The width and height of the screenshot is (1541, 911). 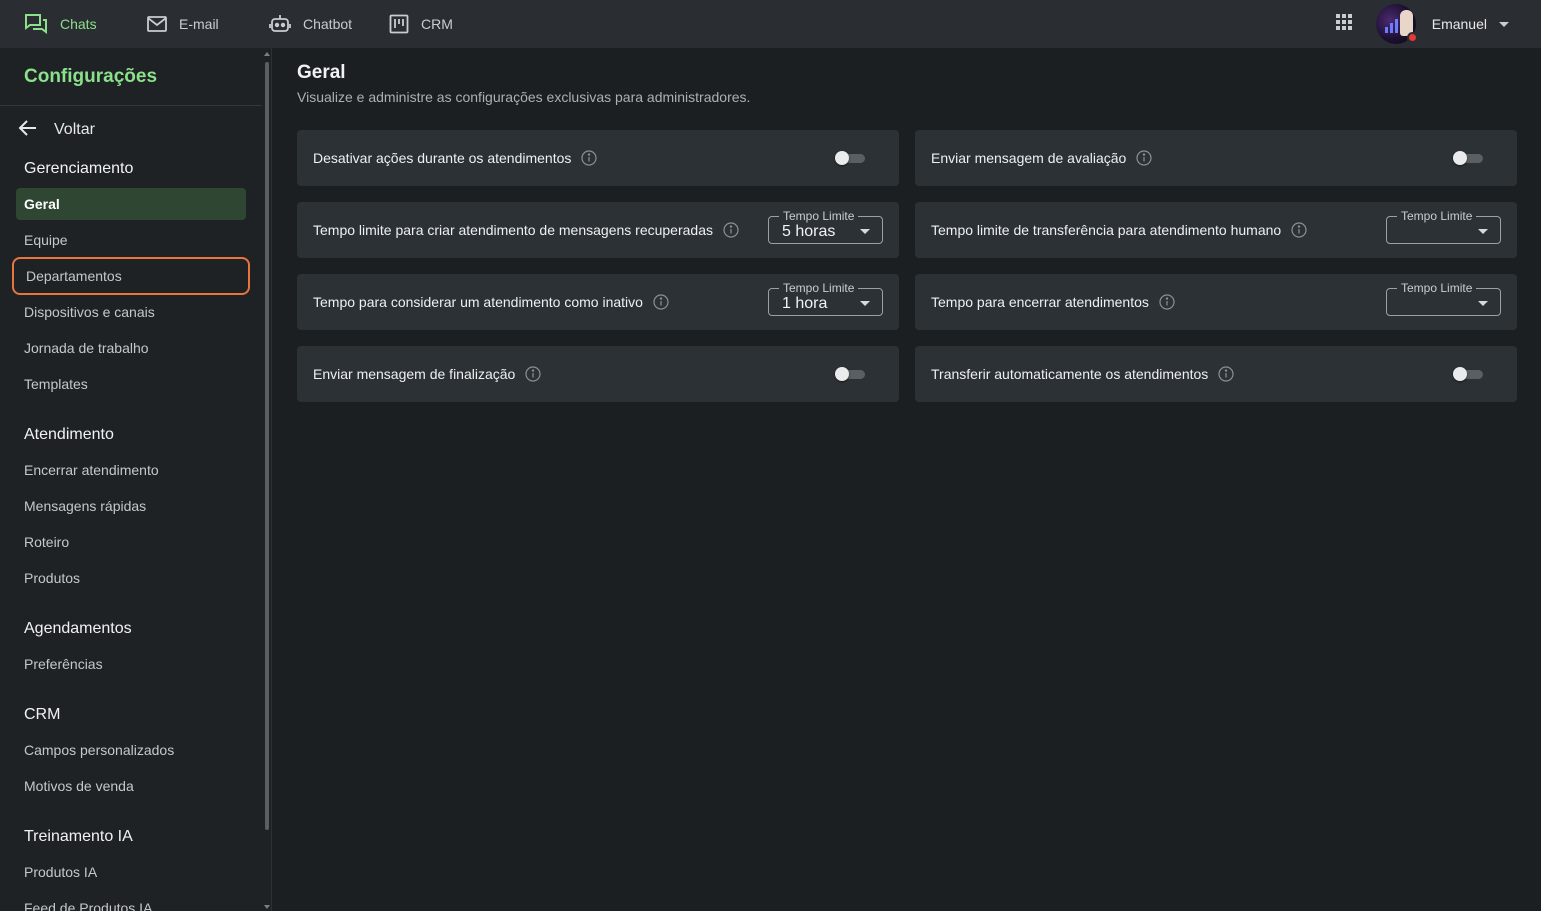 I want to click on user-name: Emanuel, so click(x=1459, y=24).